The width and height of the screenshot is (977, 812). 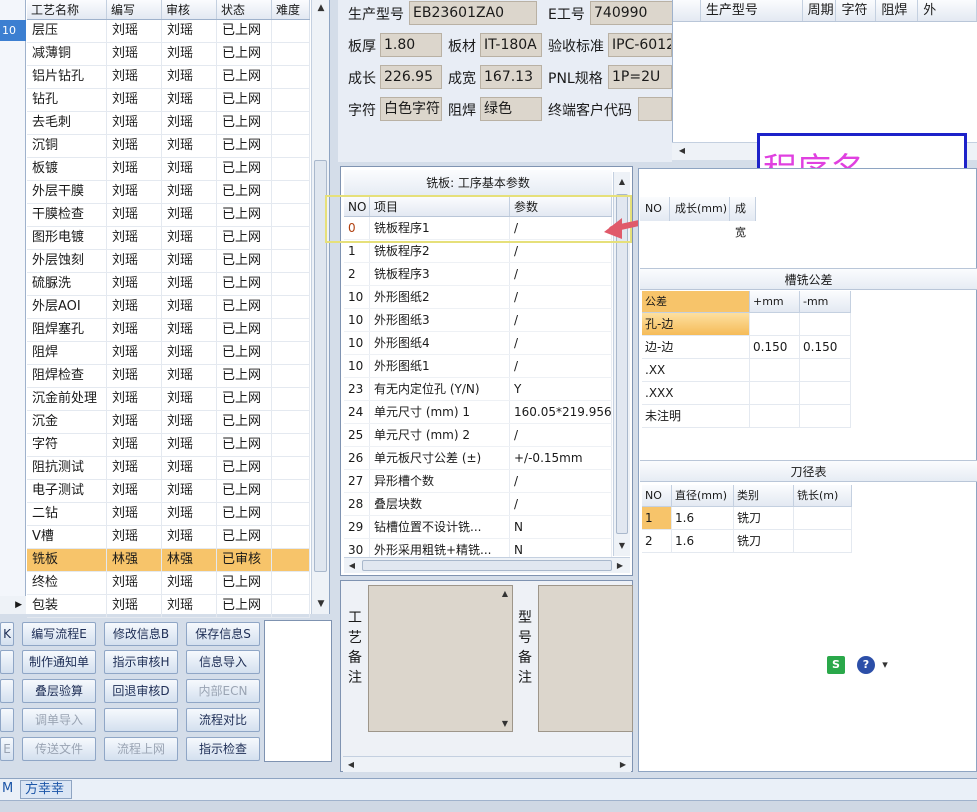 I want to click on table-row: 2 1.6 铣刀, so click(x=747, y=541).